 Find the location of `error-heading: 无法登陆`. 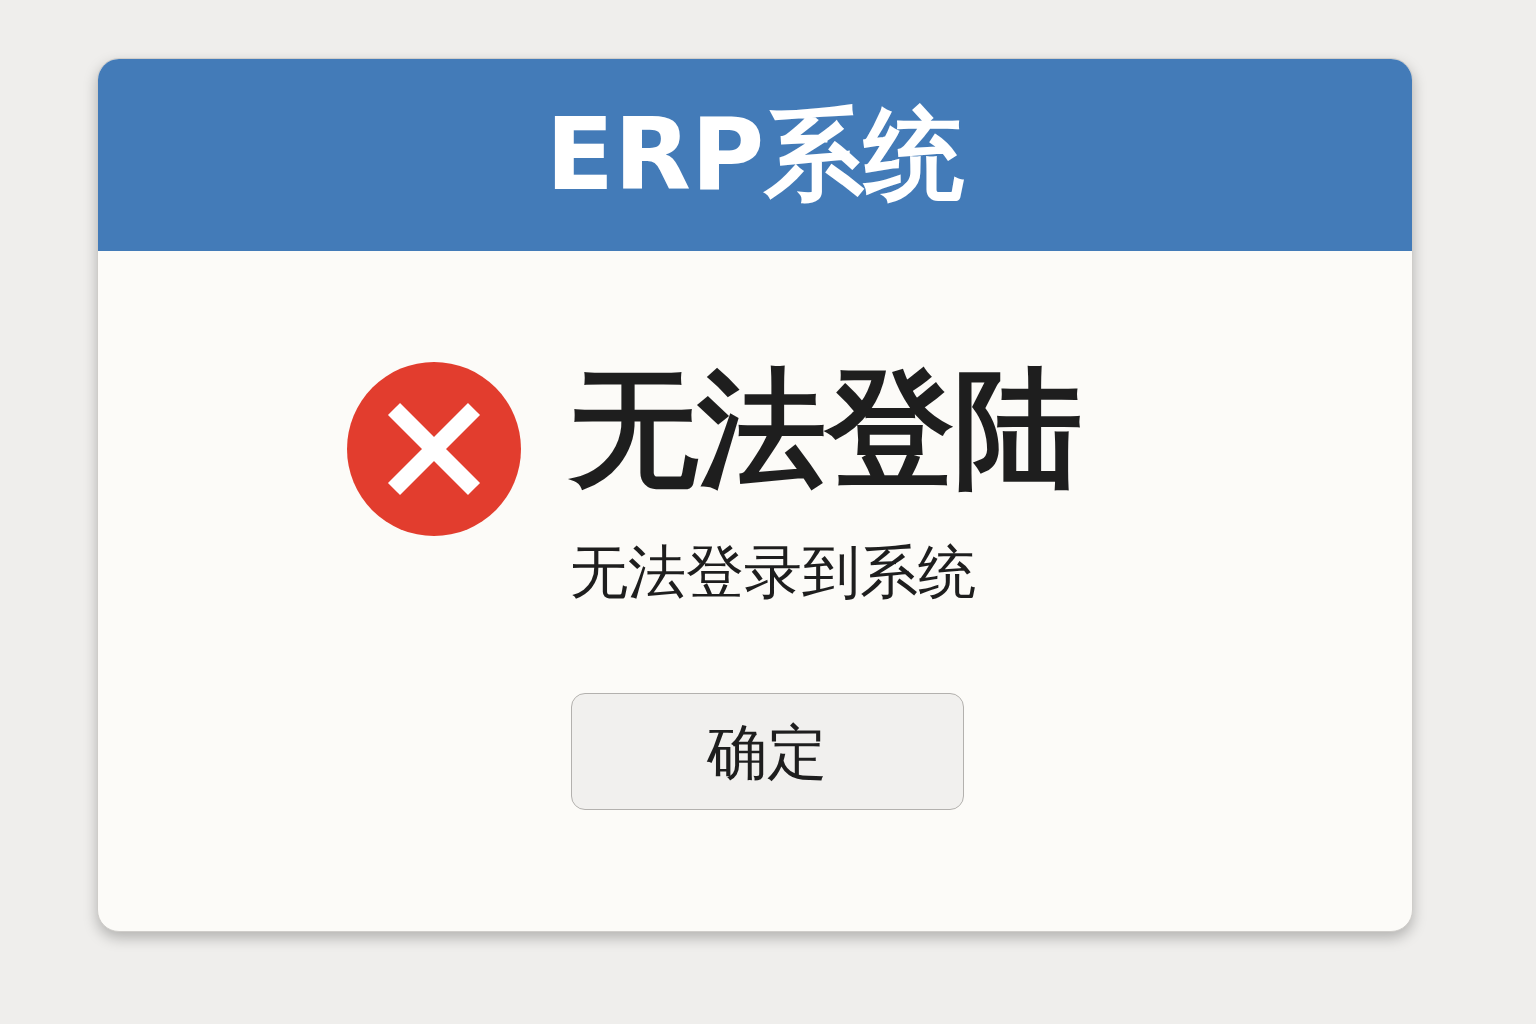

error-heading: 无法登陆 is located at coordinates (826, 429).